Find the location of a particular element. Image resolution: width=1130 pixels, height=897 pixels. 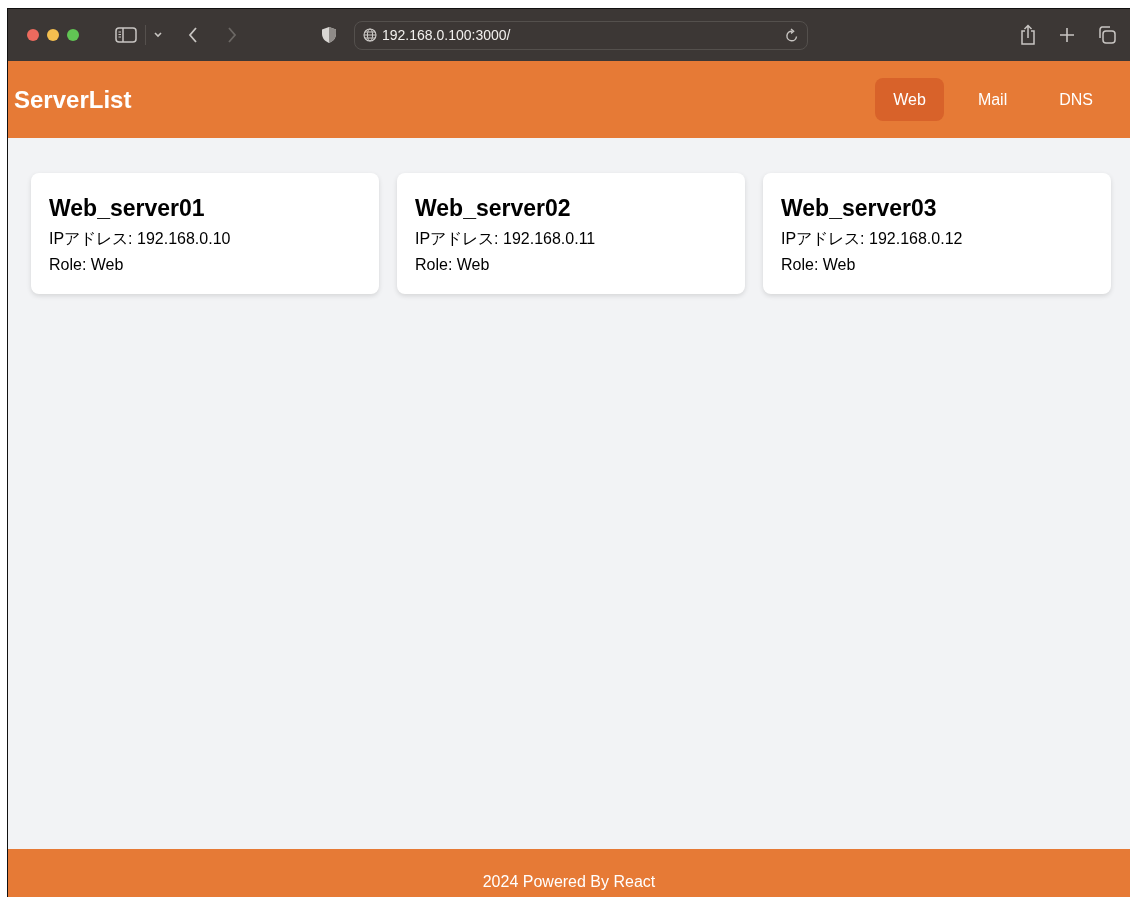

share-icon is located at coordinates (1028, 35).